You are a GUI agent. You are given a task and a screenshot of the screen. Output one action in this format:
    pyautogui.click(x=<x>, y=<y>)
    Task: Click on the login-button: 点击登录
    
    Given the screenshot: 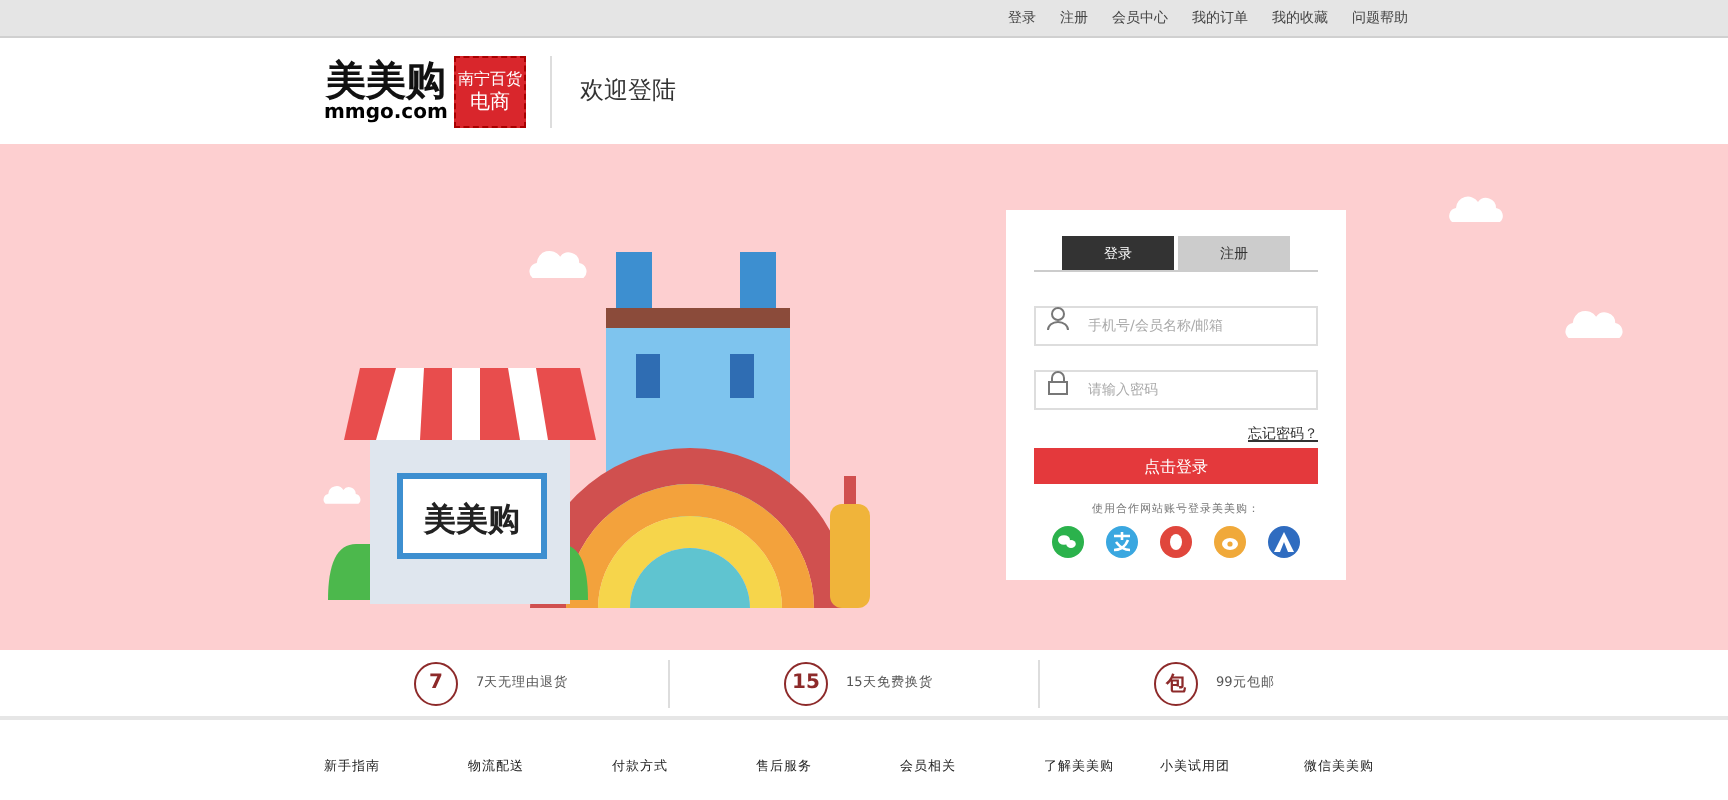 What is the action you would take?
    pyautogui.click(x=1176, y=466)
    